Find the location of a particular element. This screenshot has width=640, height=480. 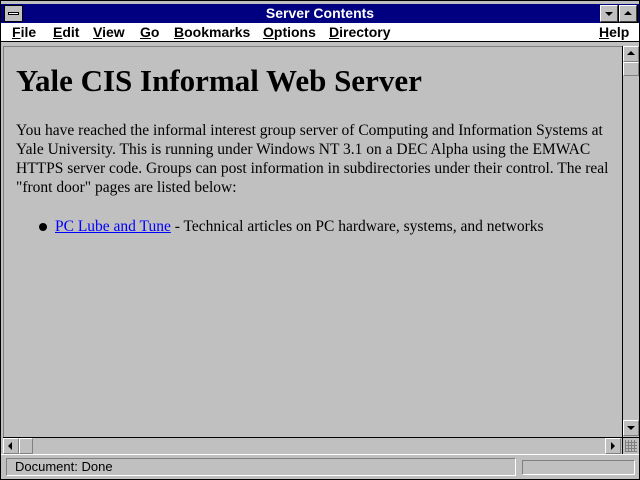

status-bar: Document: Done is located at coordinates (320, 466).